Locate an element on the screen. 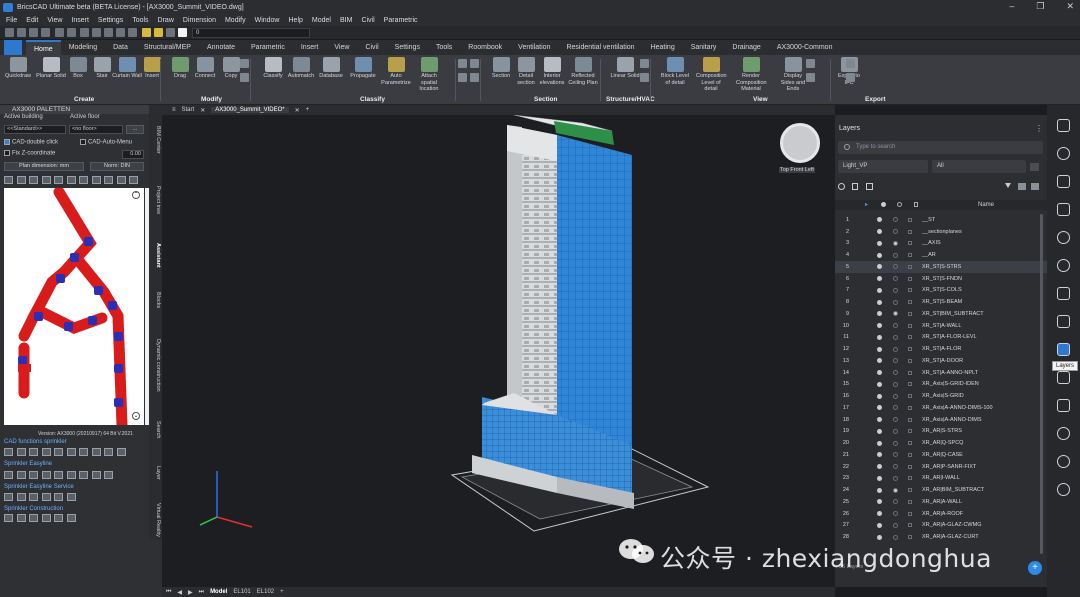  ribbon-display-sides-and-ends-button: Display Sides and Ends is located at coordinates (793, 75).